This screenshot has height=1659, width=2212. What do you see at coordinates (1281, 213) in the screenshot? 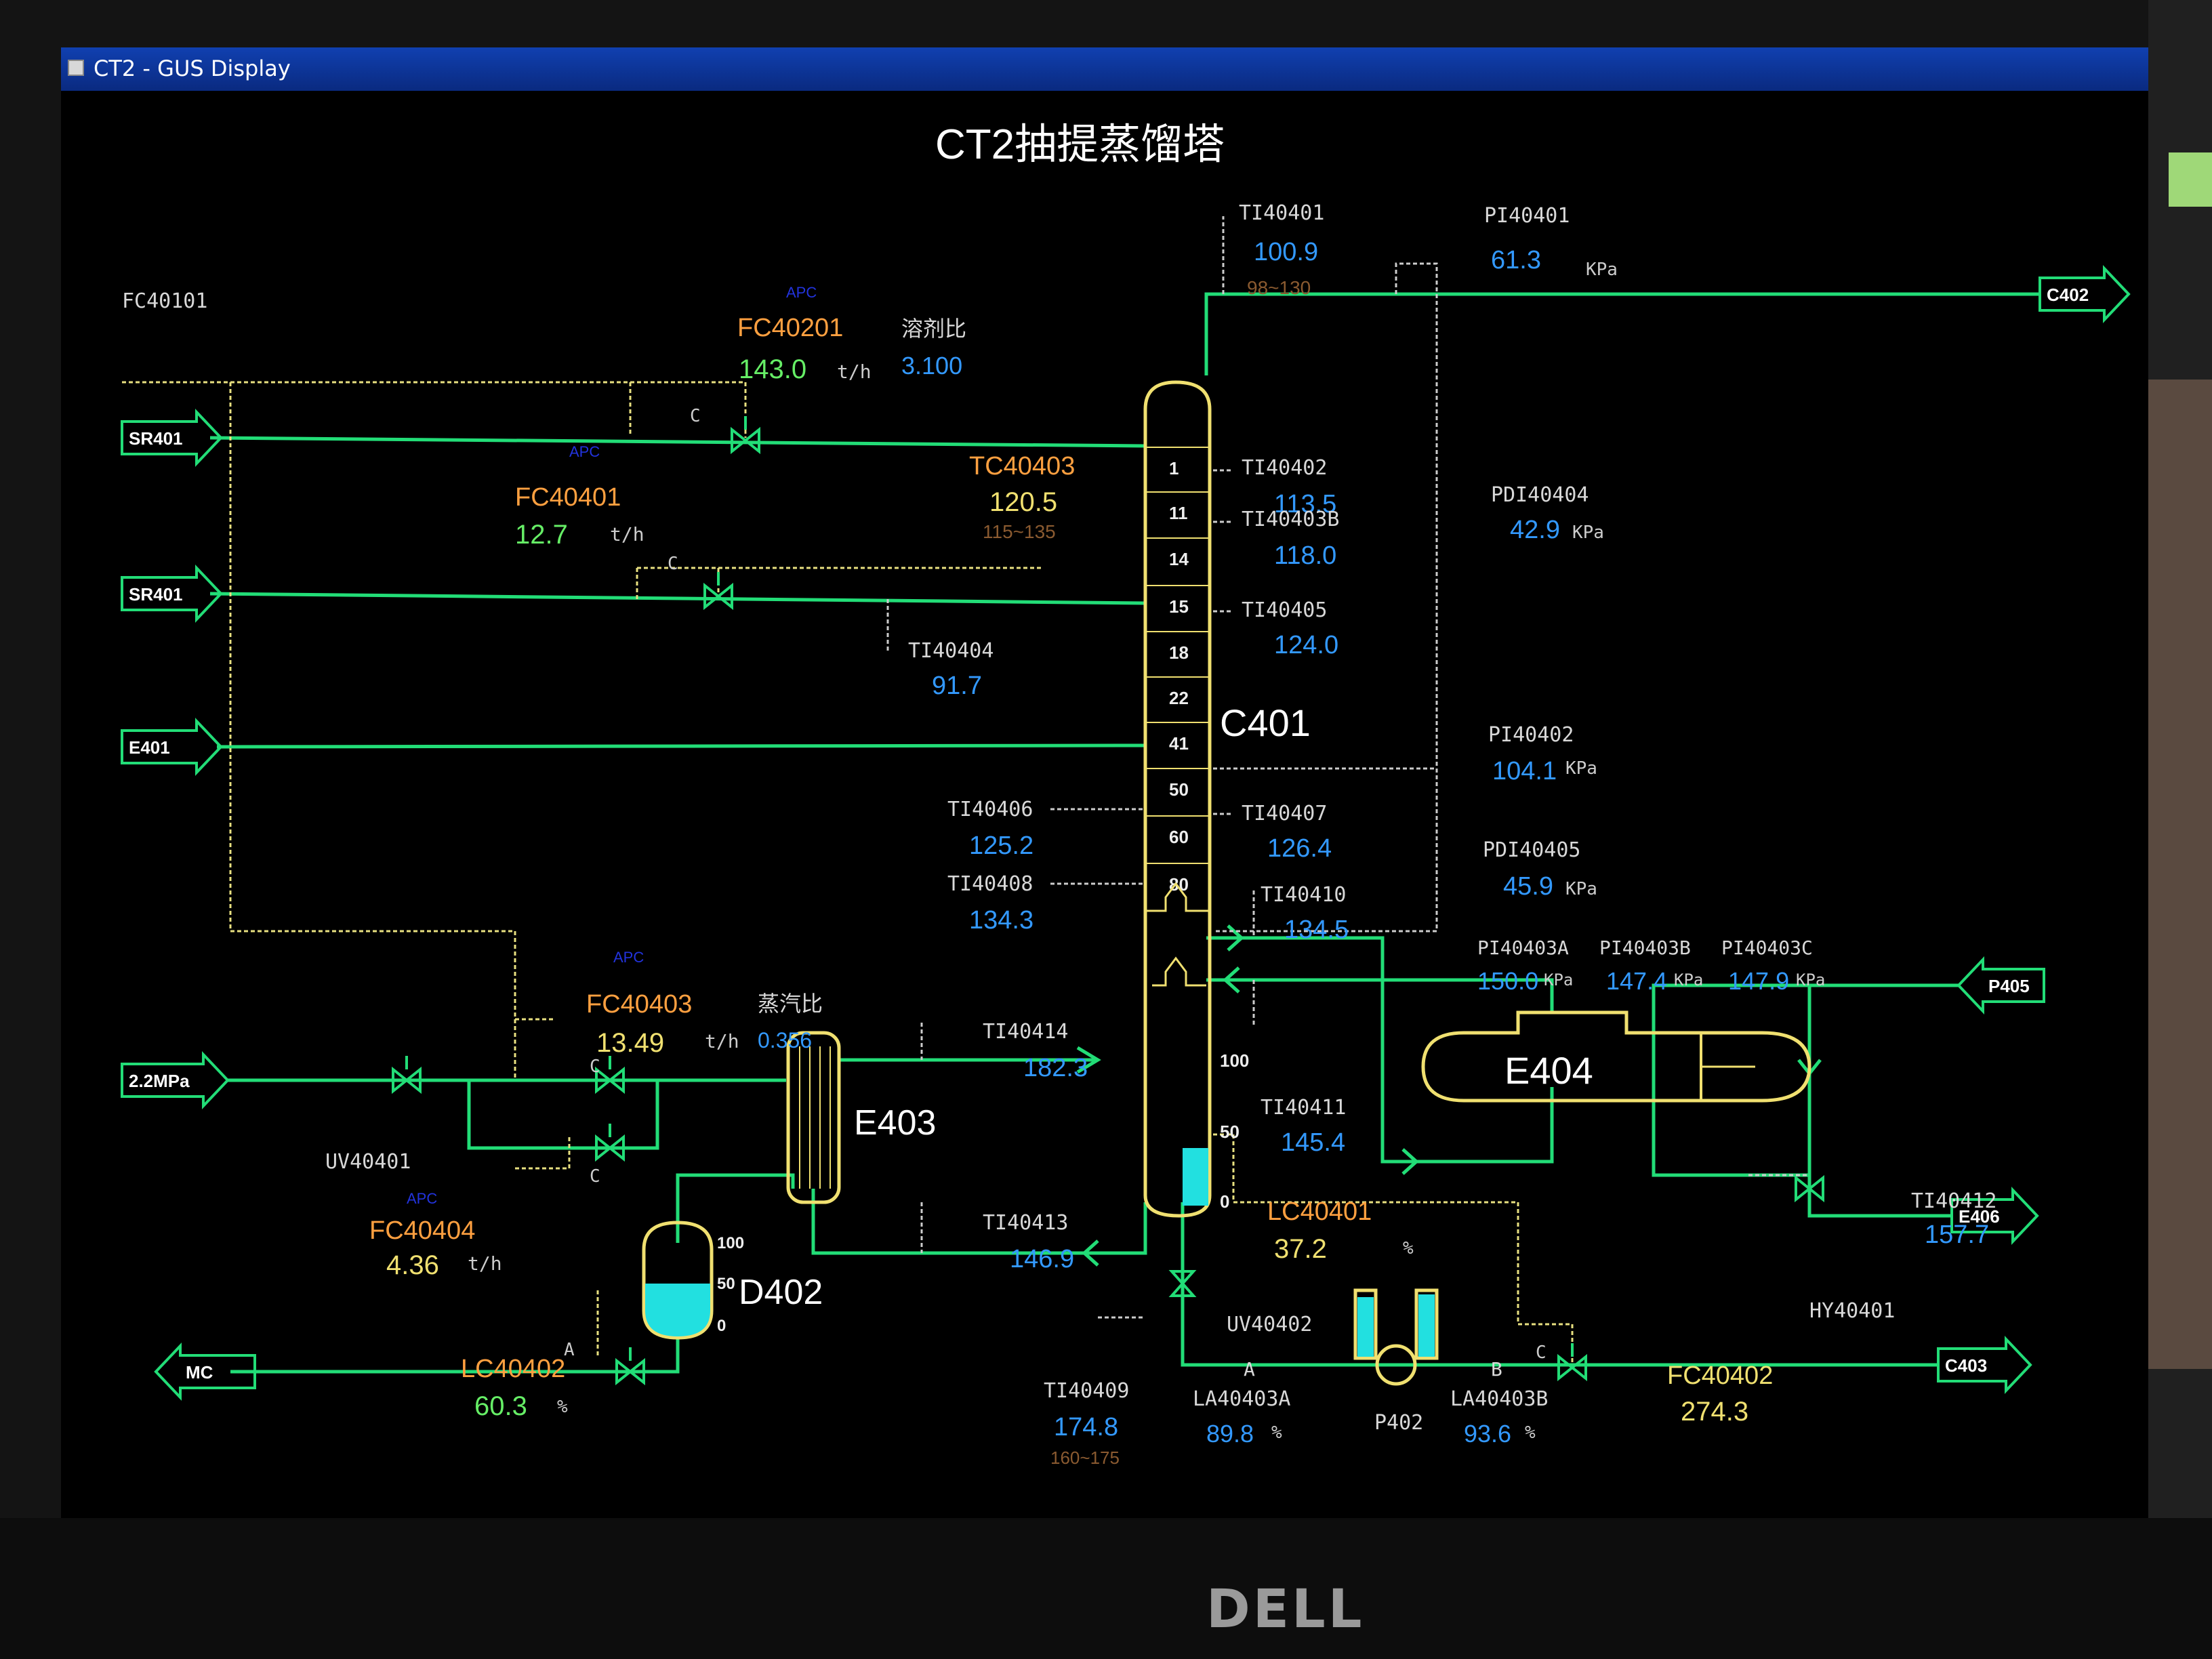
I see `tag-ti40401: TI40401` at bounding box center [1281, 213].